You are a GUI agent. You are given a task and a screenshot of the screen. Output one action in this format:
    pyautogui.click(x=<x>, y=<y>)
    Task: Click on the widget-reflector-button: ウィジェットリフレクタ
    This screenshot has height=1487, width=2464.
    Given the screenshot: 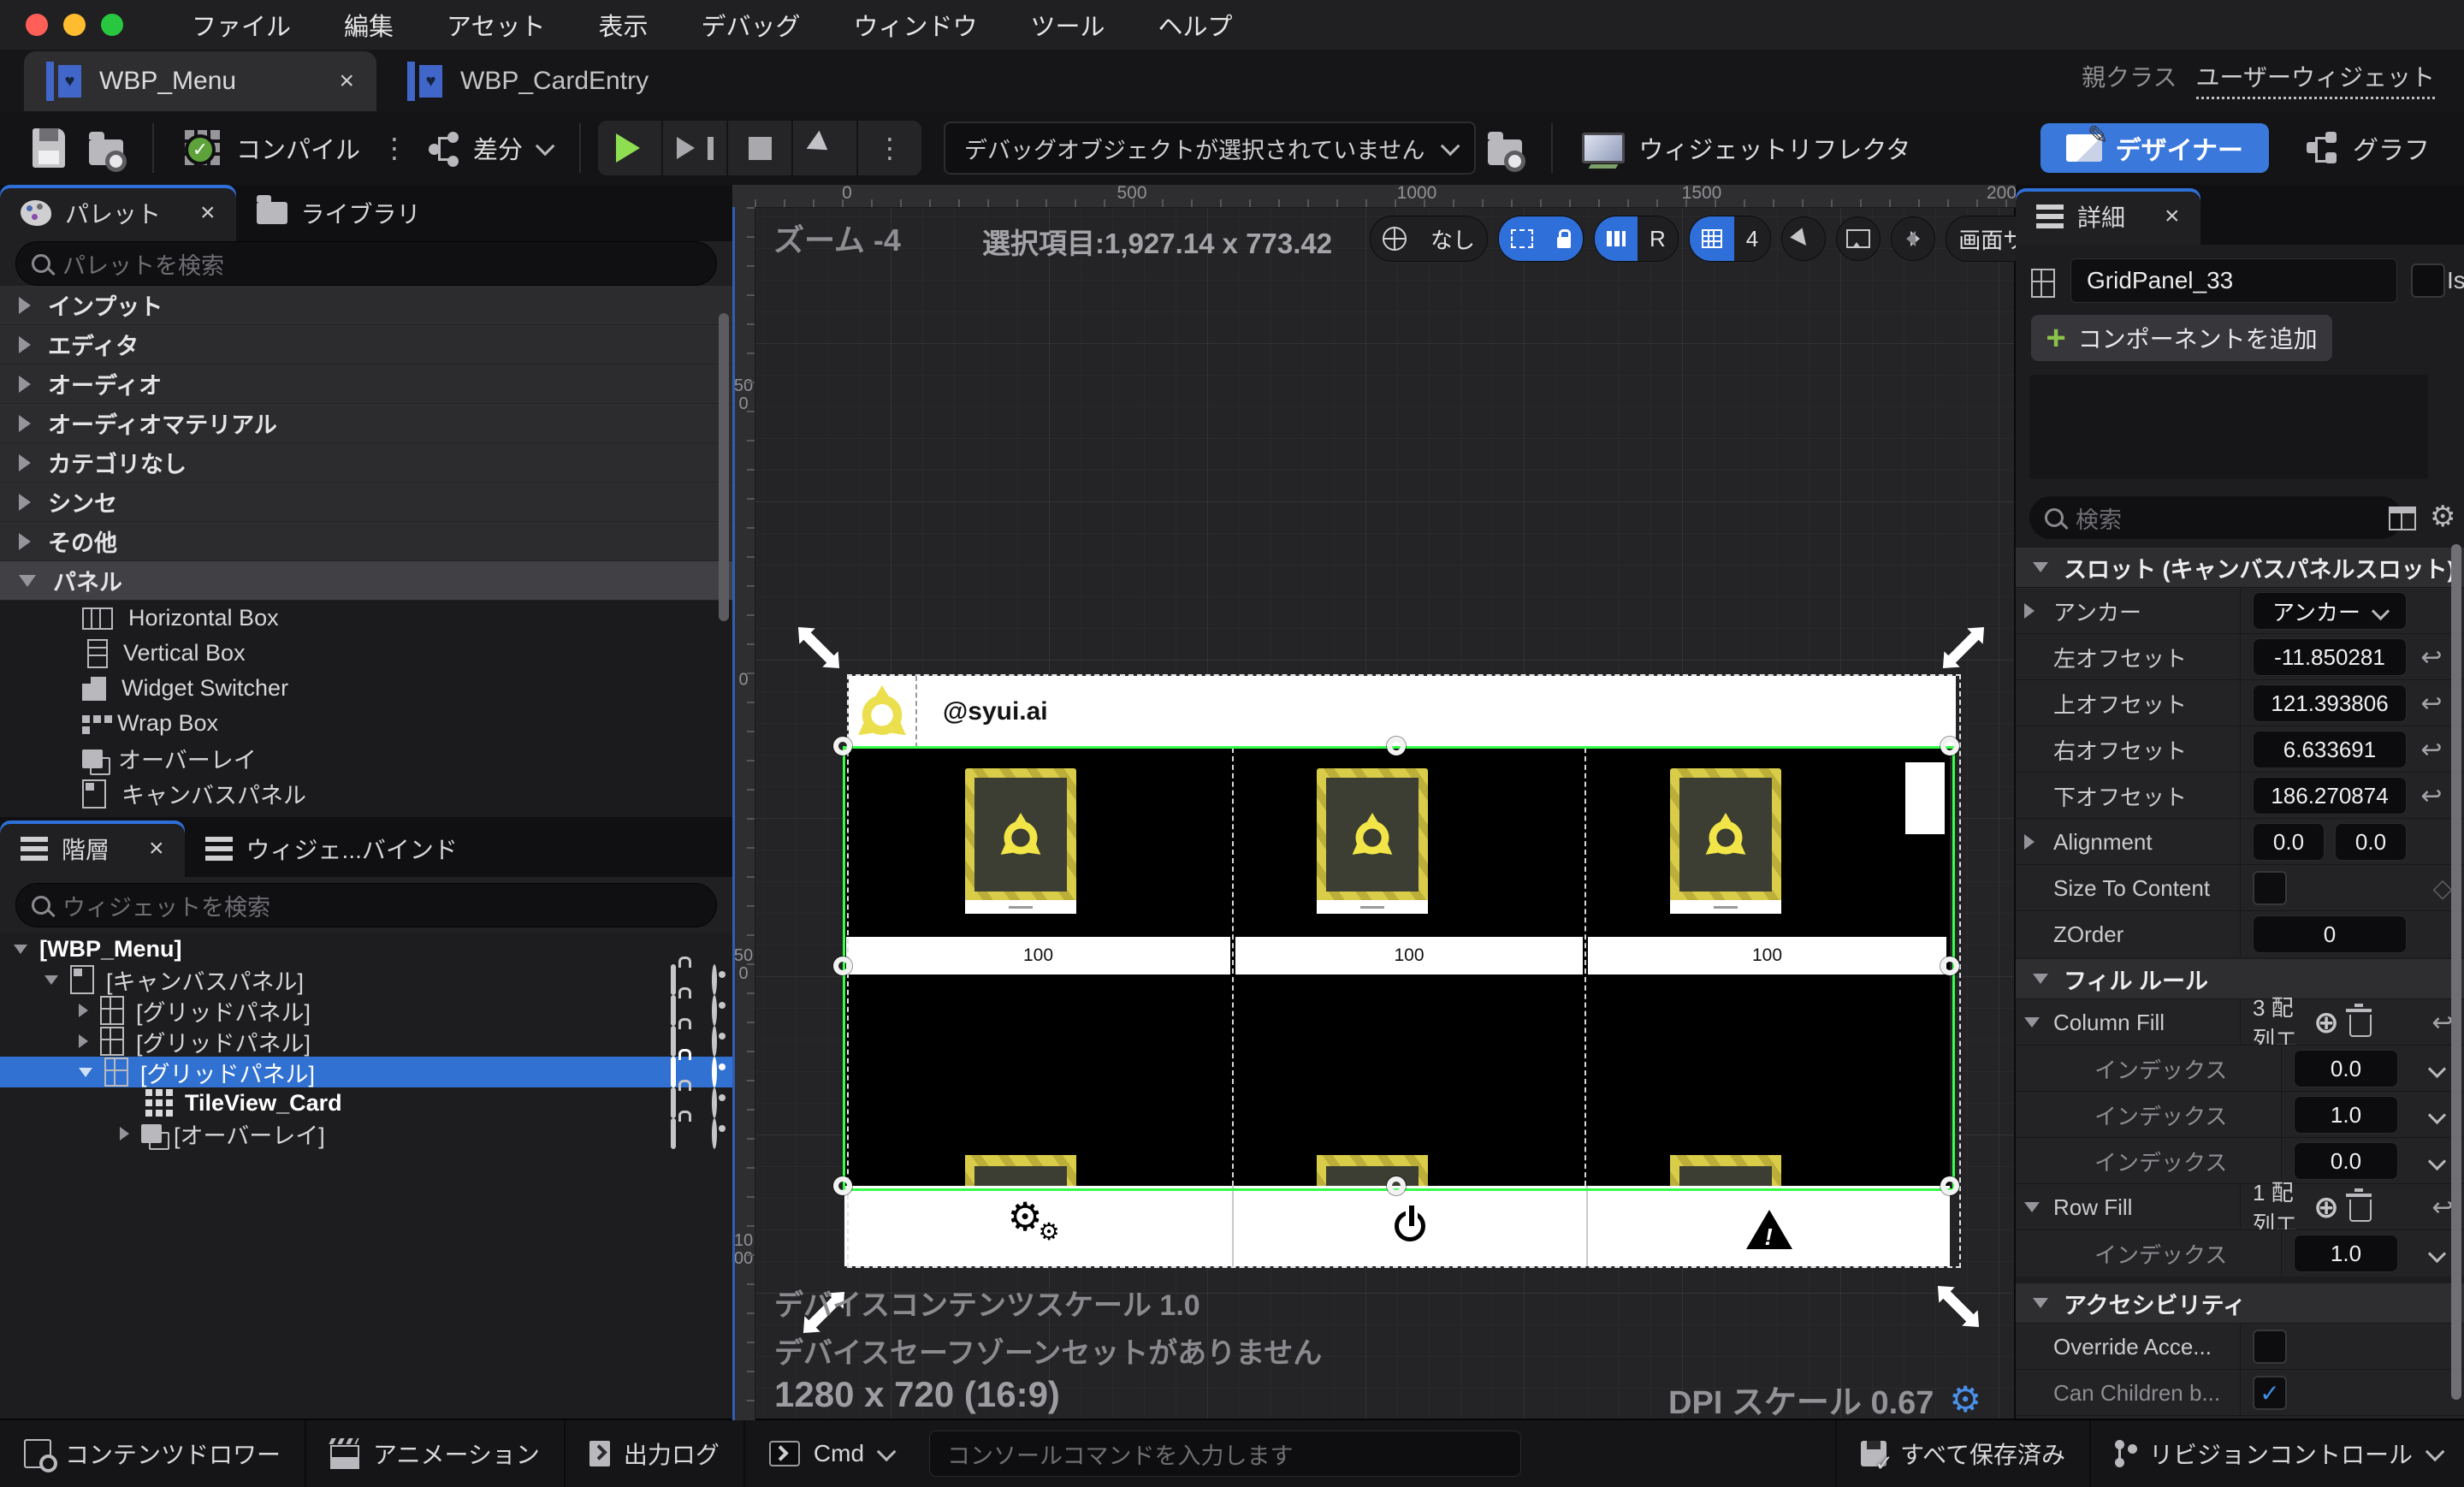 What is the action you would take?
    pyautogui.click(x=1746, y=148)
    